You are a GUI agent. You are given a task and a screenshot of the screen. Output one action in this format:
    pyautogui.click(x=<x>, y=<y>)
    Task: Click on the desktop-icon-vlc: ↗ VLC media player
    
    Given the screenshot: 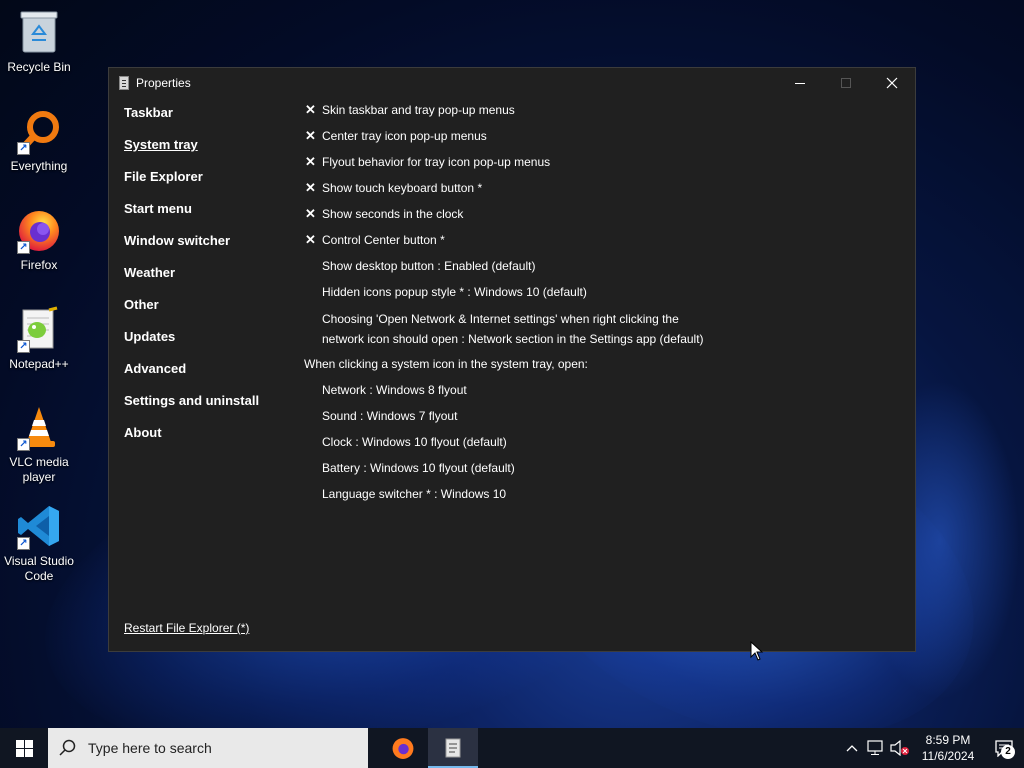 What is the action you would take?
    pyautogui.click(x=39, y=444)
    